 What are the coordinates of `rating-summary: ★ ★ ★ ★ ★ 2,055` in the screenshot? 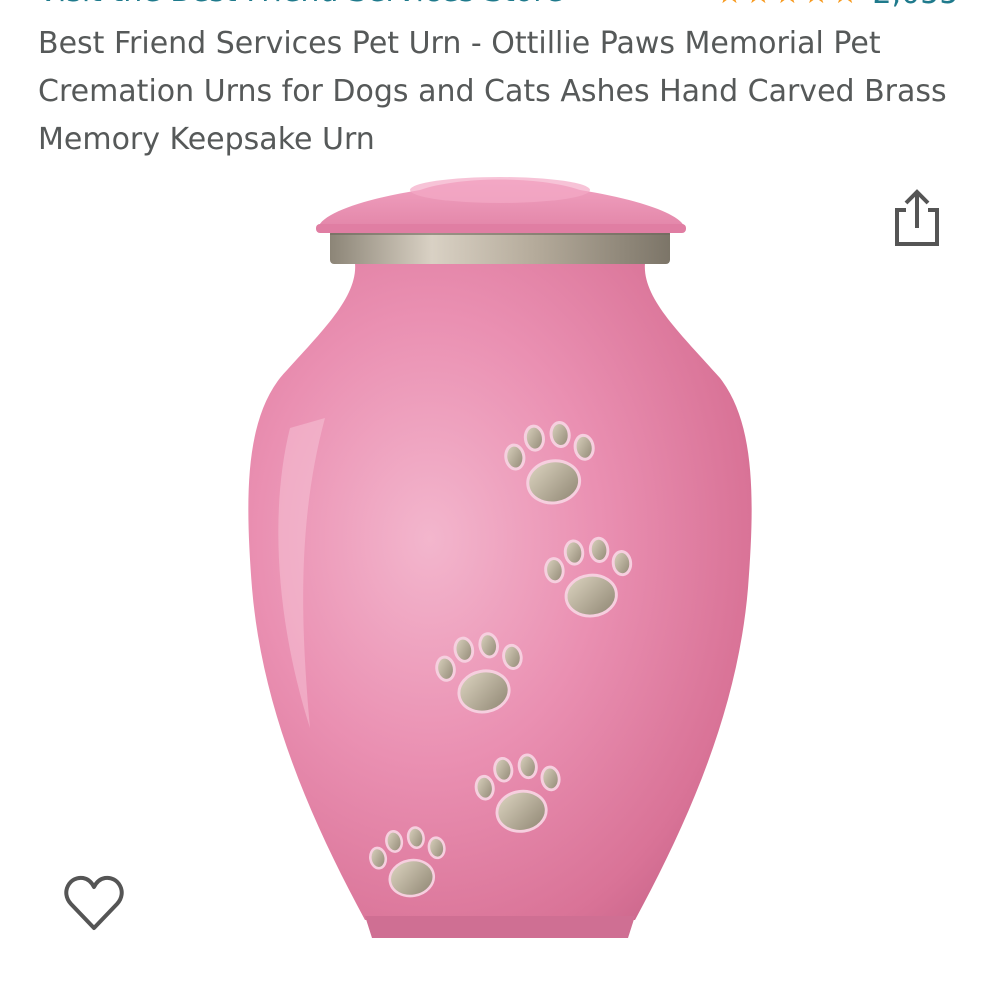 It's located at (837, 4).